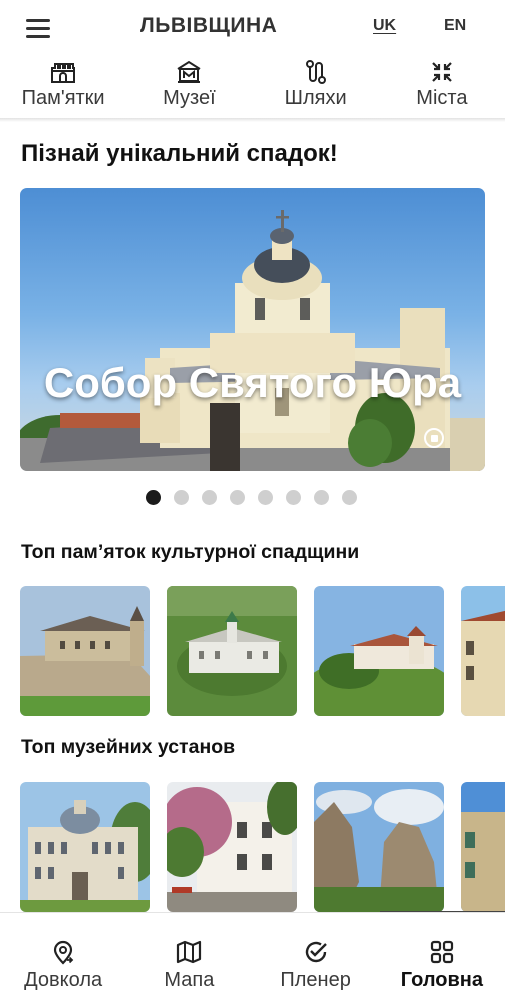  I want to click on museums-carousel, so click(262, 847).